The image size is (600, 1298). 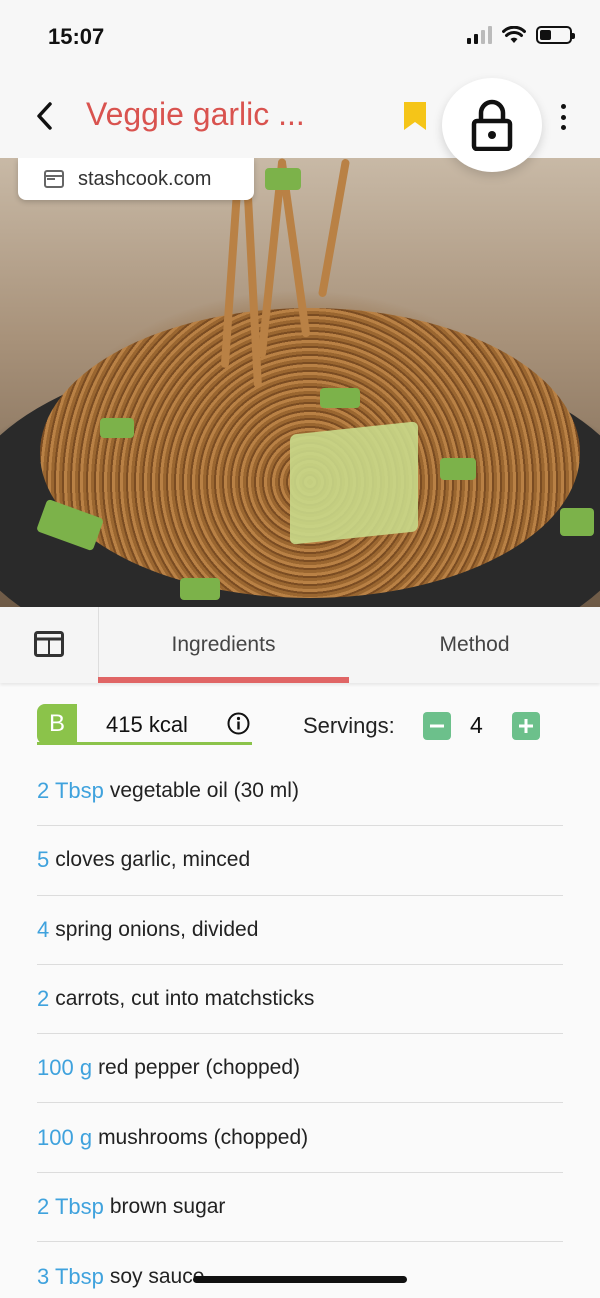 I want to click on noodle-strand, so click(x=334, y=228).